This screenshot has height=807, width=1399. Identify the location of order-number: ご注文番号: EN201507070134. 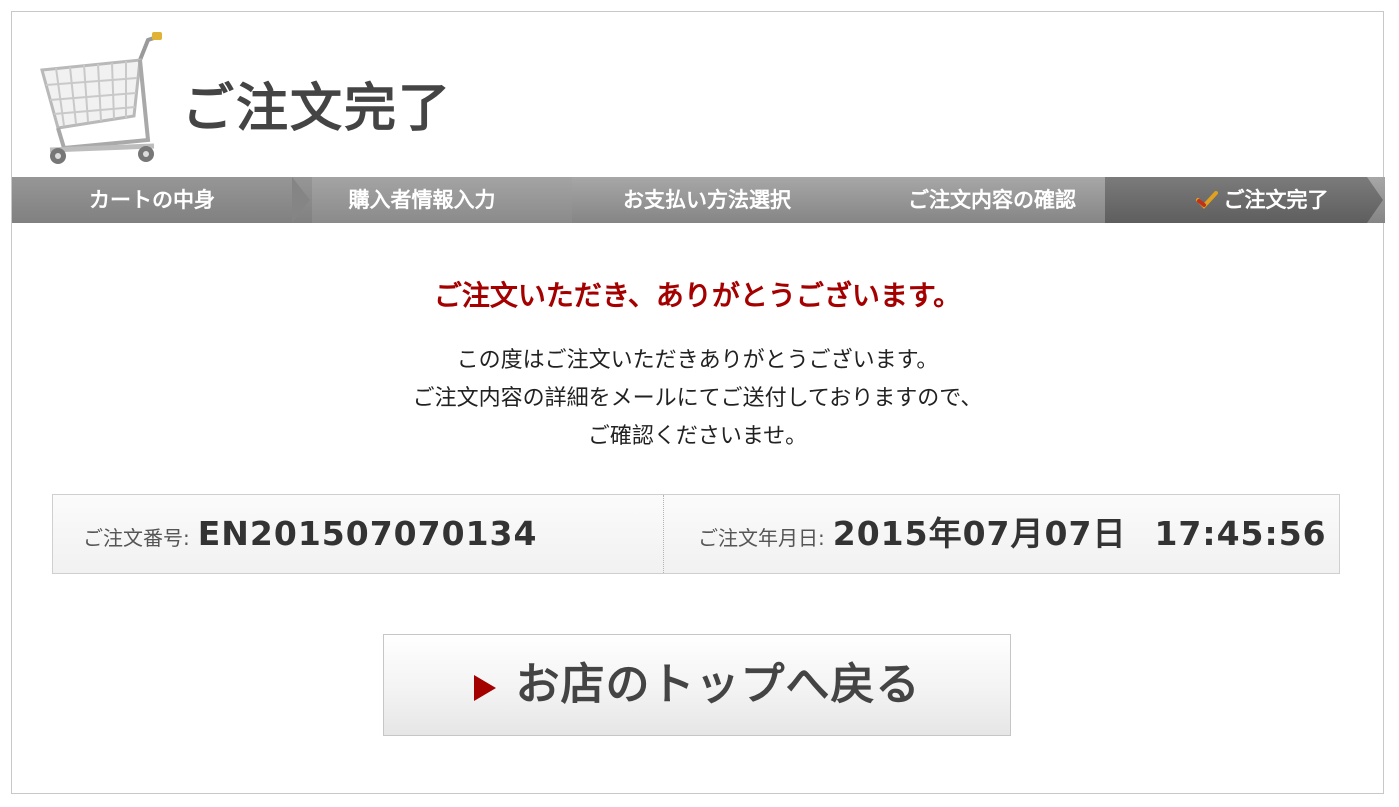
(310, 534).